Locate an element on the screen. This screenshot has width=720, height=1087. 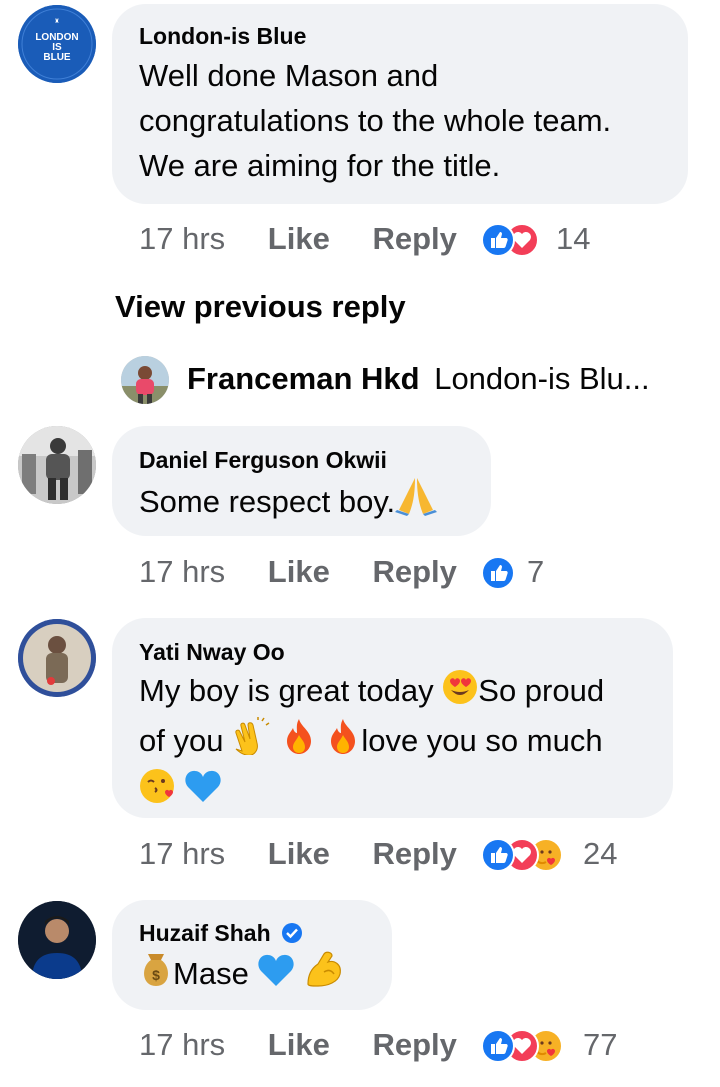
comment-text: $ Mase is located at coordinates (241, 975).